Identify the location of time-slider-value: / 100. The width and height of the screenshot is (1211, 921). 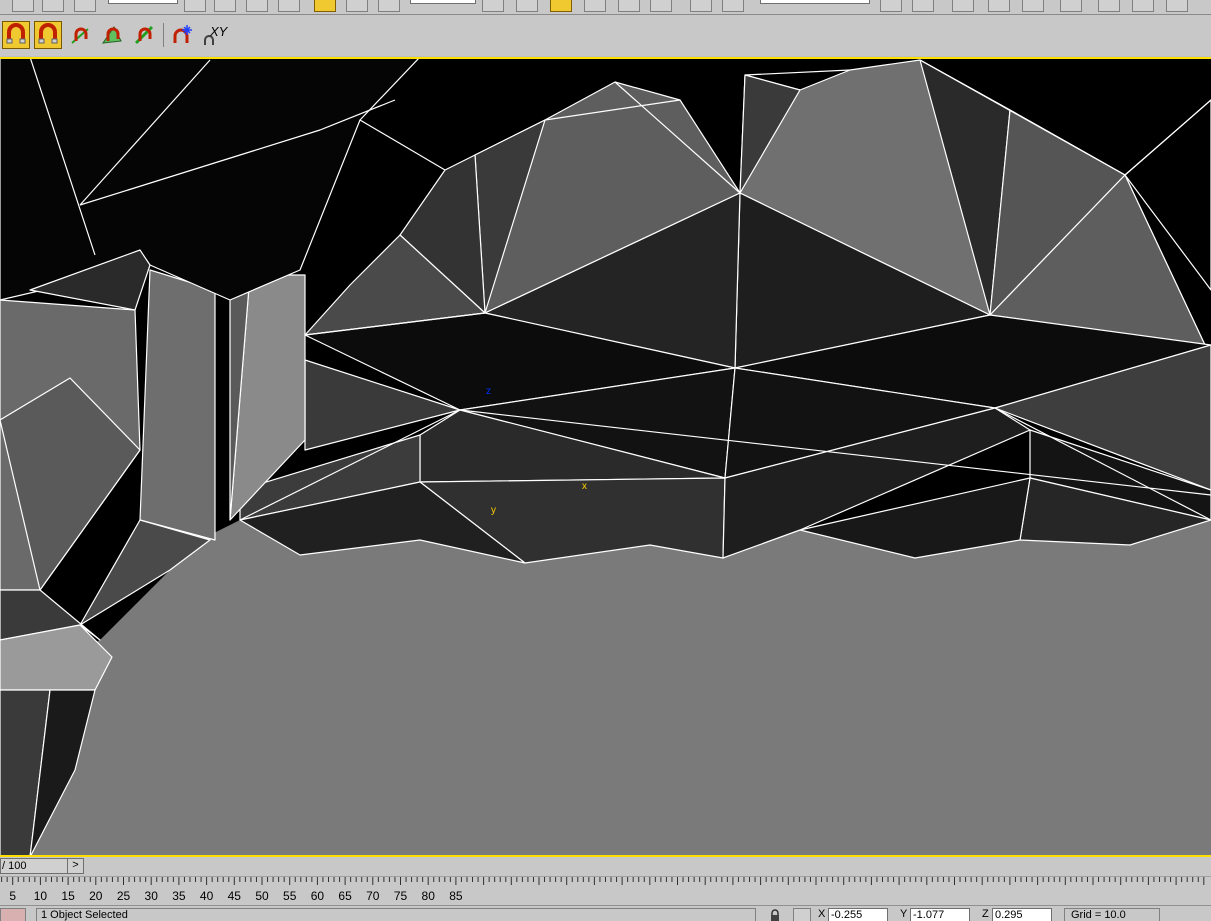
(34, 866).